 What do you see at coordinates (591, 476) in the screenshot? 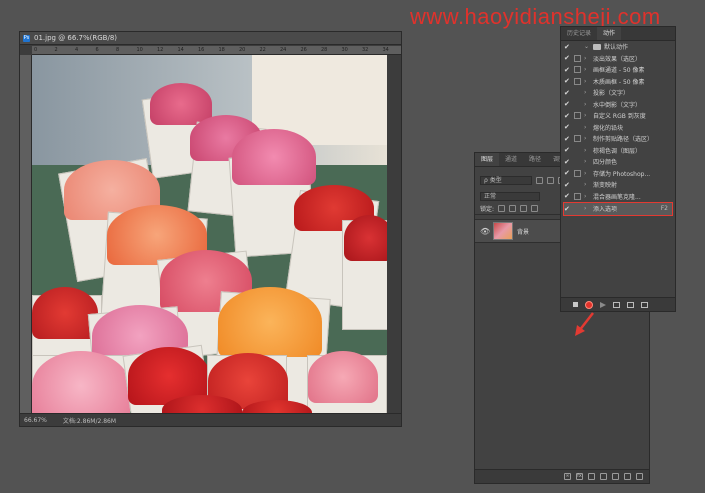
I see `layer-mask-icon` at bounding box center [591, 476].